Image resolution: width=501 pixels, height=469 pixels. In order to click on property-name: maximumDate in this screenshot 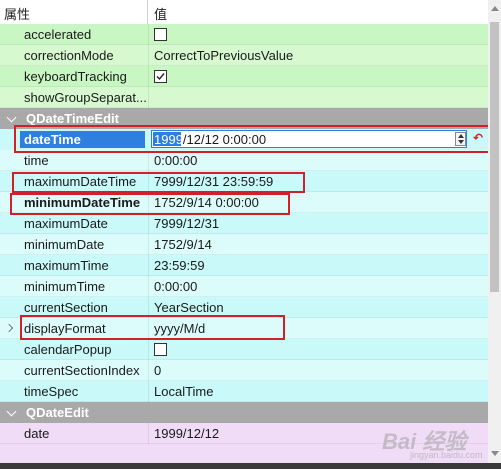, I will do `click(66, 223)`.